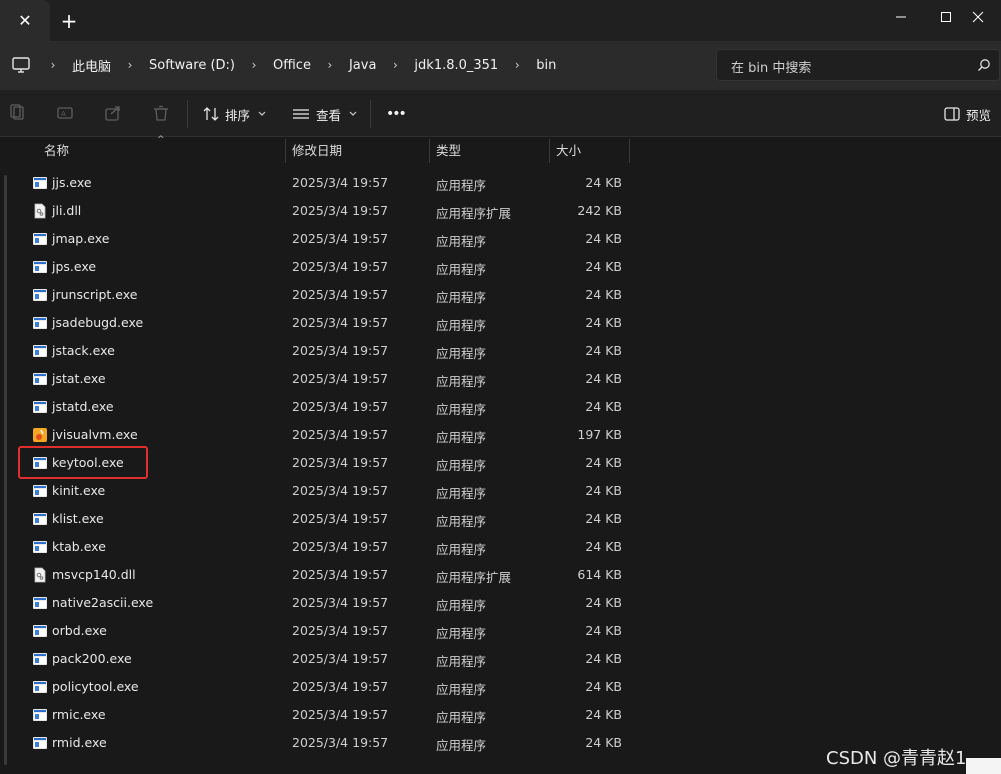 The image size is (1001, 774). What do you see at coordinates (238, 115) in the screenshot?
I see `sort-label: 排序` at bounding box center [238, 115].